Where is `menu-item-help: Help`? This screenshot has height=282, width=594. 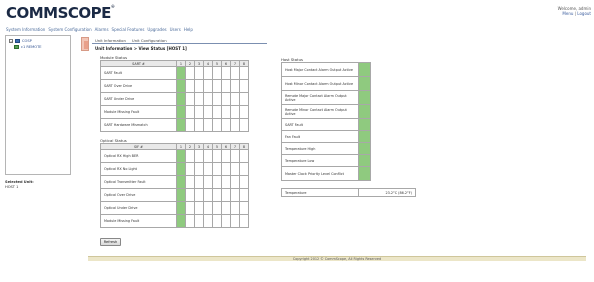 menu-item-help: Help is located at coordinates (188, 29).